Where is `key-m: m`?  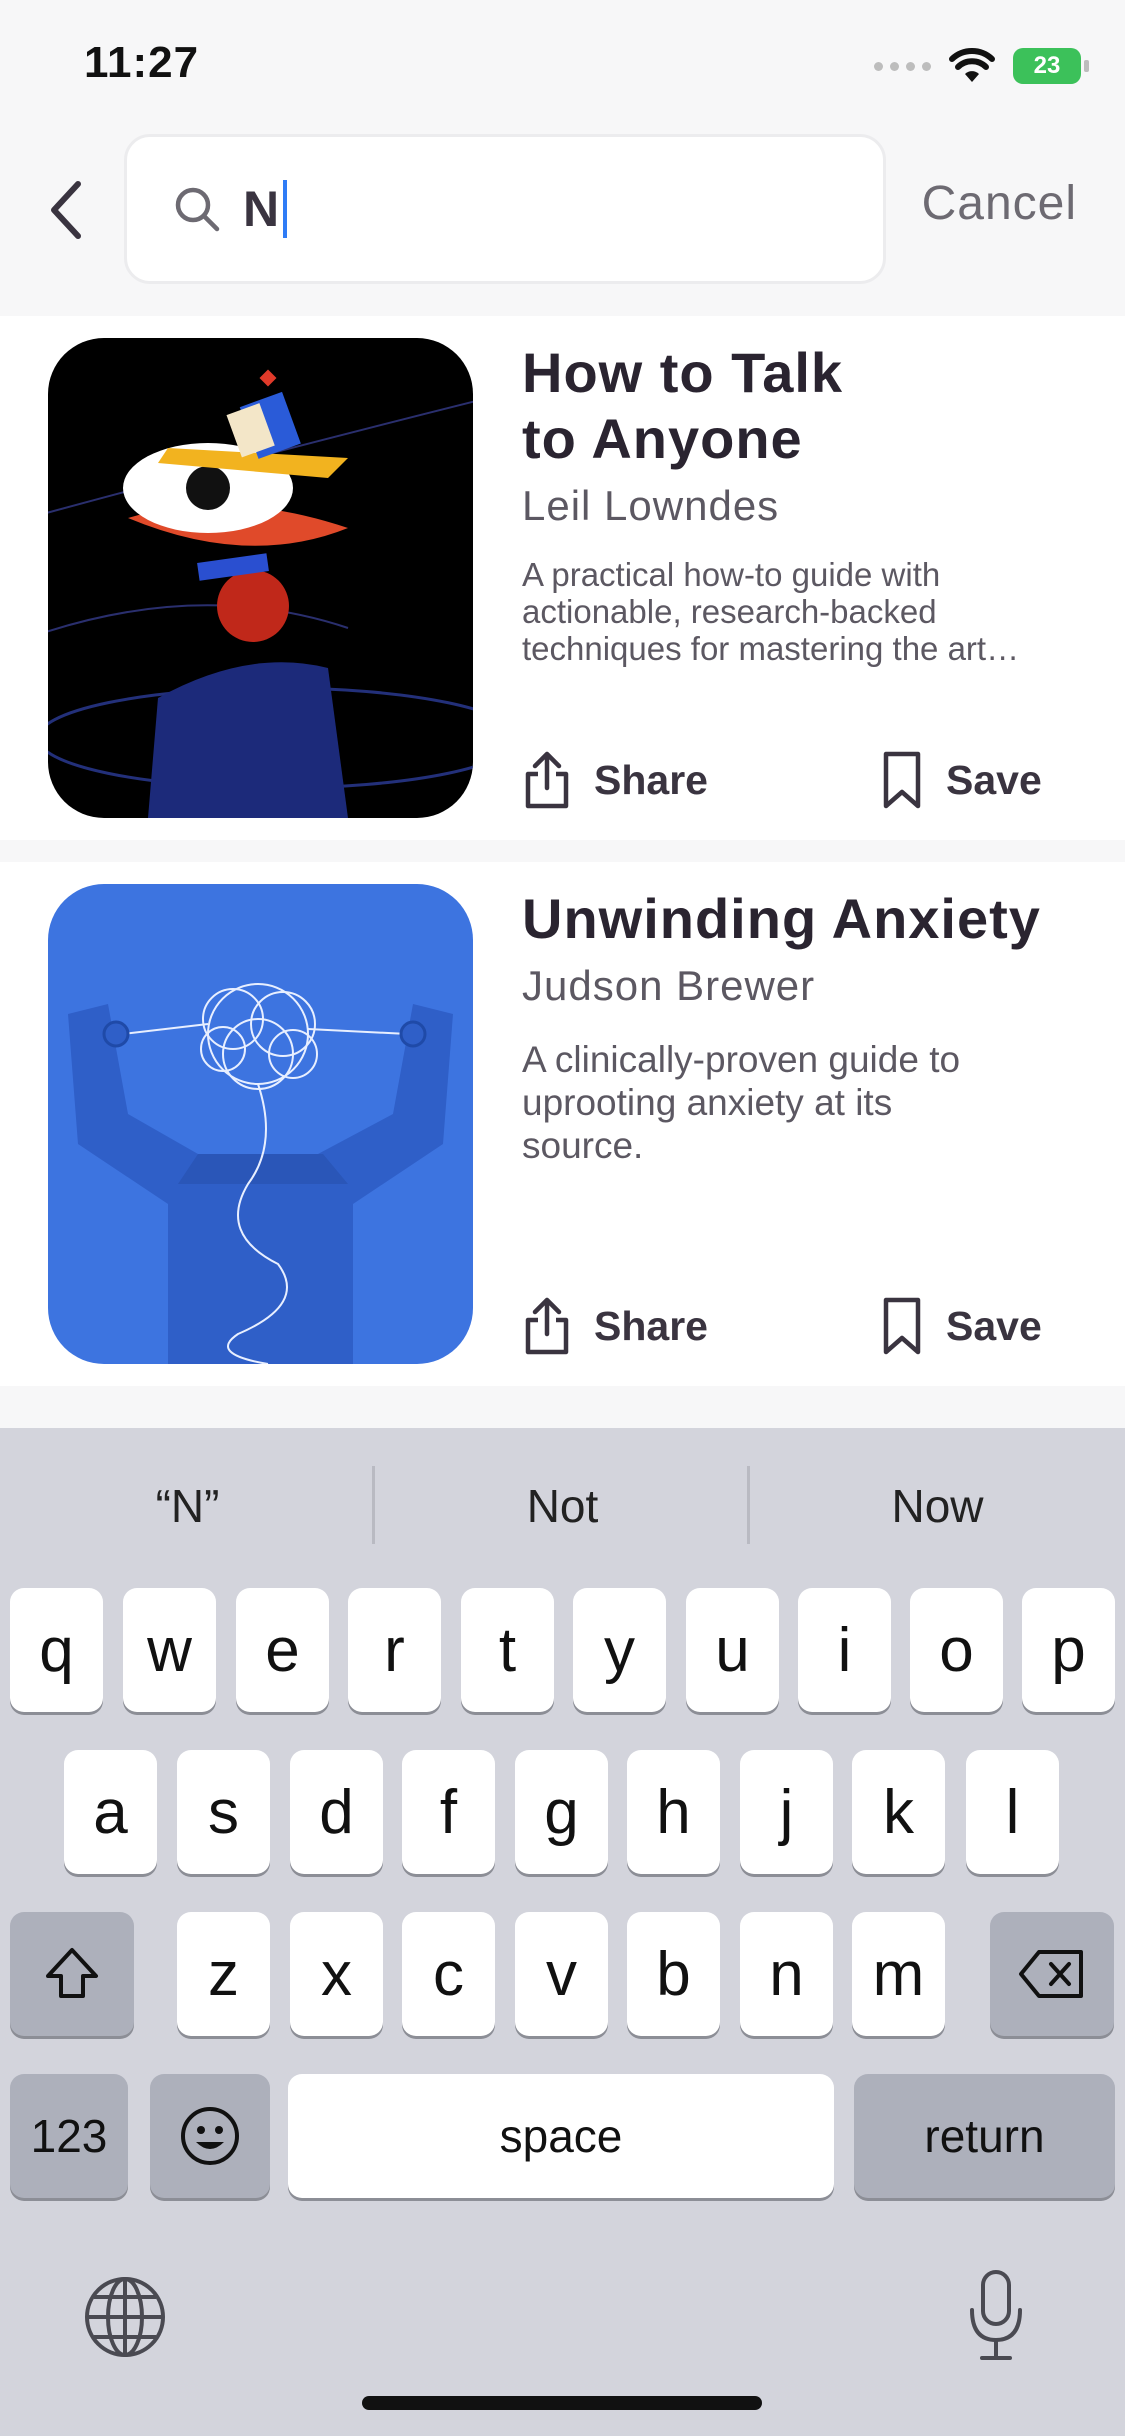
key-m: m is located at coordinates (898, 1974).